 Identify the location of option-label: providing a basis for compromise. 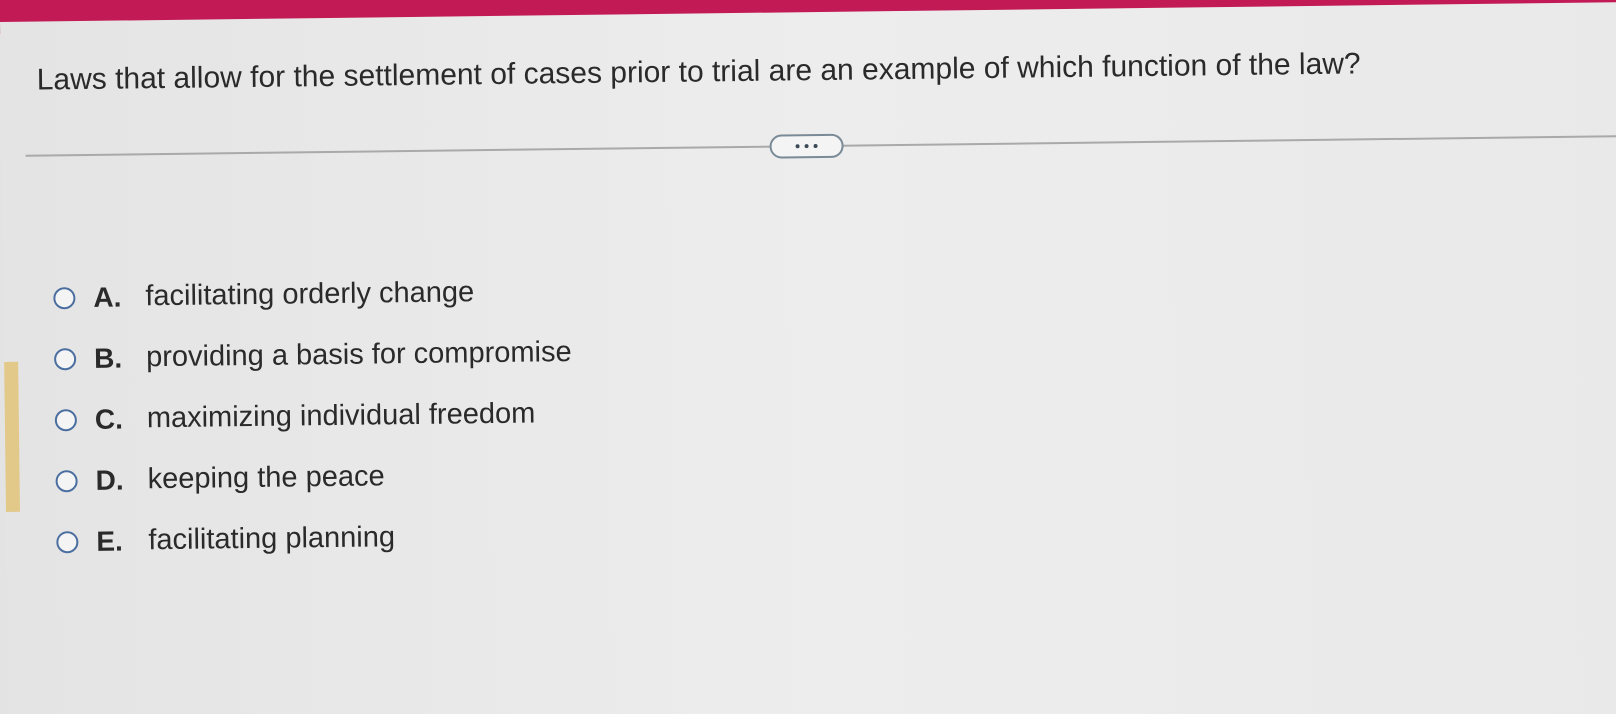
(358, 355).